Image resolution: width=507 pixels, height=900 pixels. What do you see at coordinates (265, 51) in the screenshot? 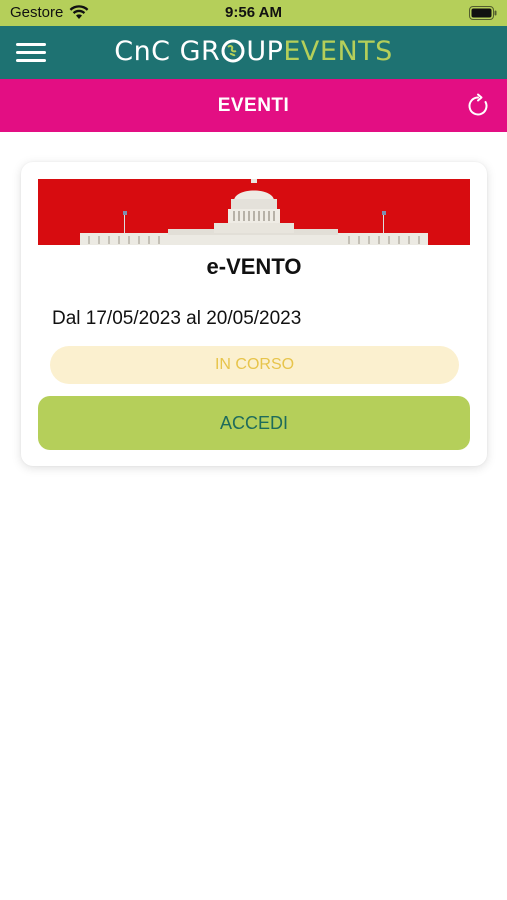
I see `logo-text-b: UP` at bounding box center [265, 51].